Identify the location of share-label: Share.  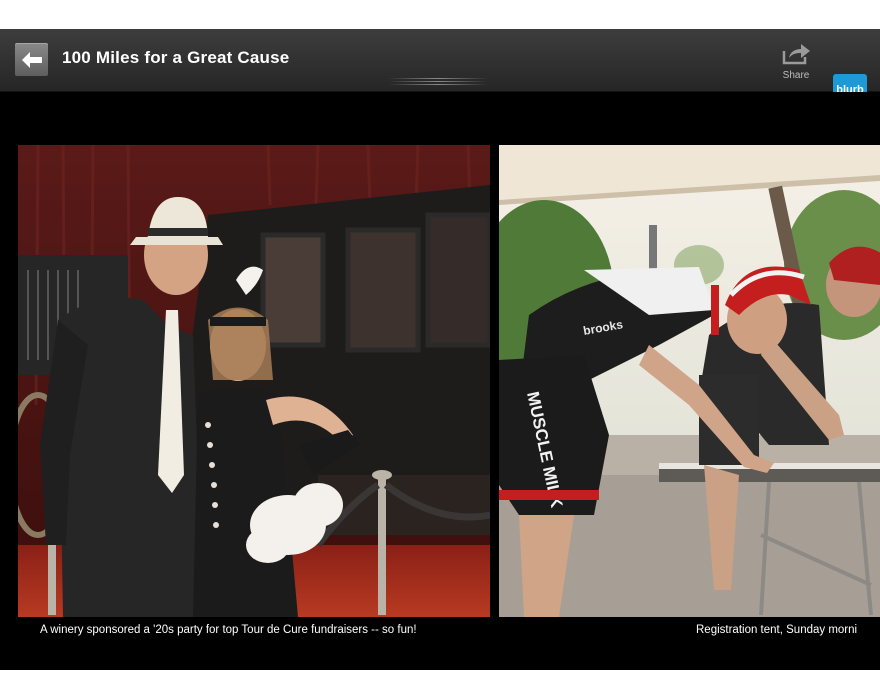
(796, 75).